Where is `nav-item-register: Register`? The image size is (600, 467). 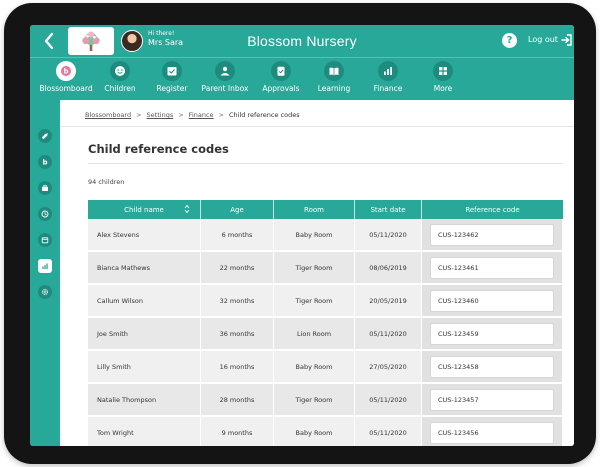
nav-item-register: Register is located at coordinates (172, 77).